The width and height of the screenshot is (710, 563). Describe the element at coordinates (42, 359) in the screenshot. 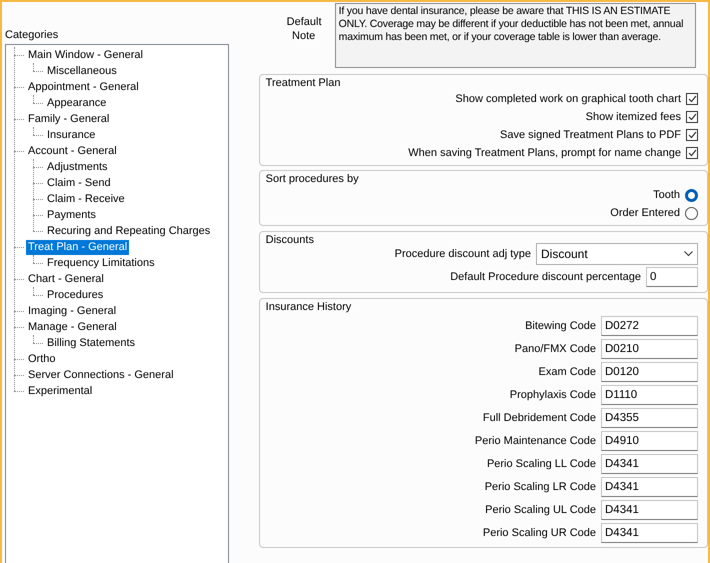

I see `tree-item: Ortho` at that location.